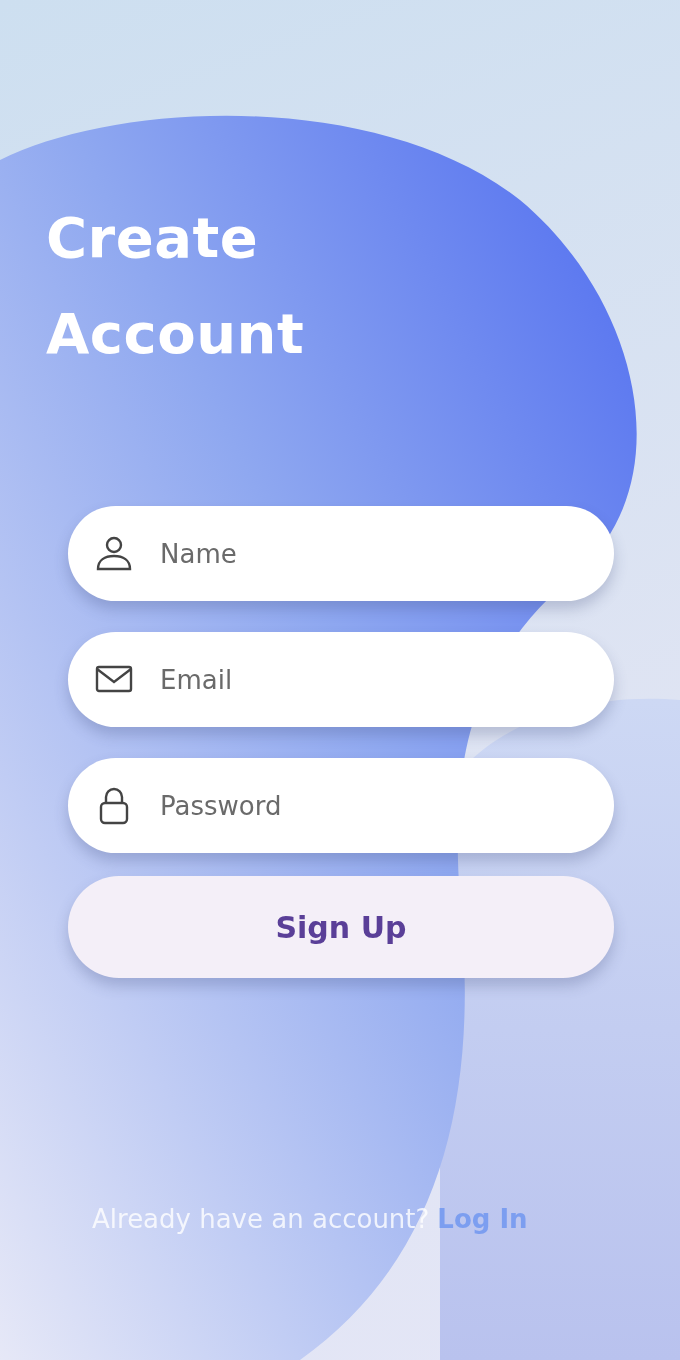 The image size is (680, 1360). I want to click on sign-up-button: Sign Up, so click(341, 927).